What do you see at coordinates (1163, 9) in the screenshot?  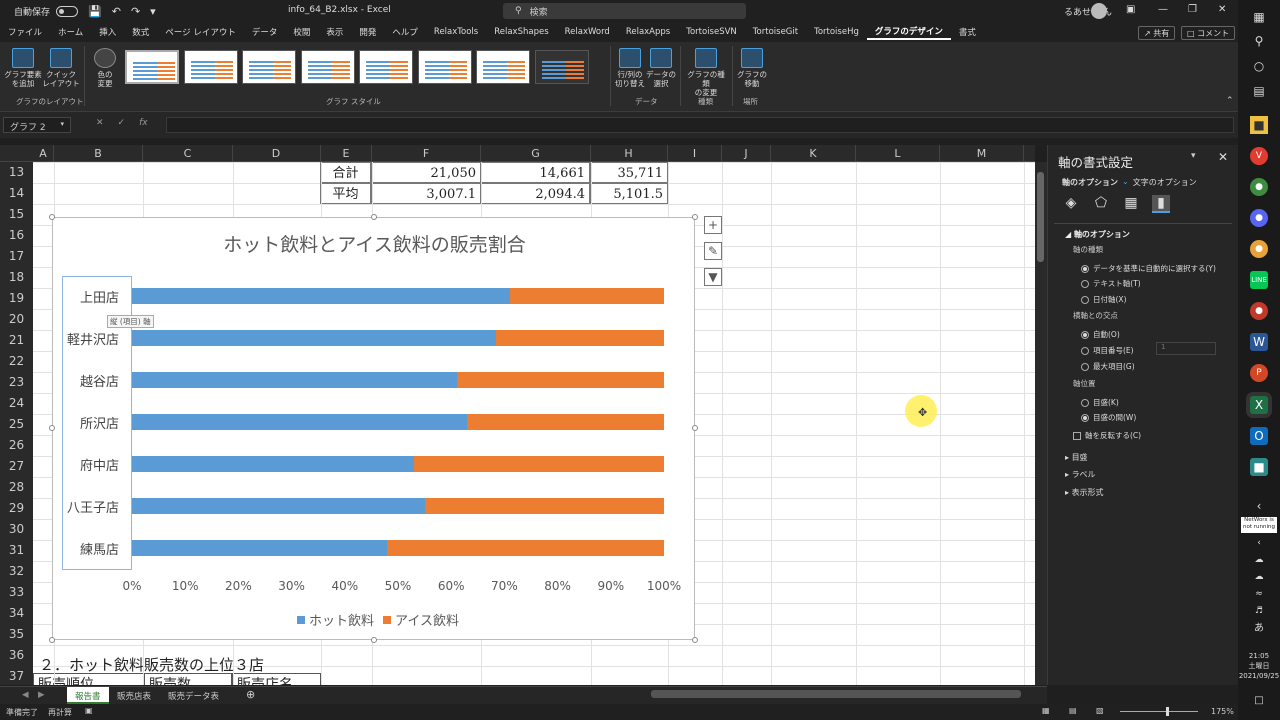 I see `minimize-icon: —` at bounding box center [1163, 9].